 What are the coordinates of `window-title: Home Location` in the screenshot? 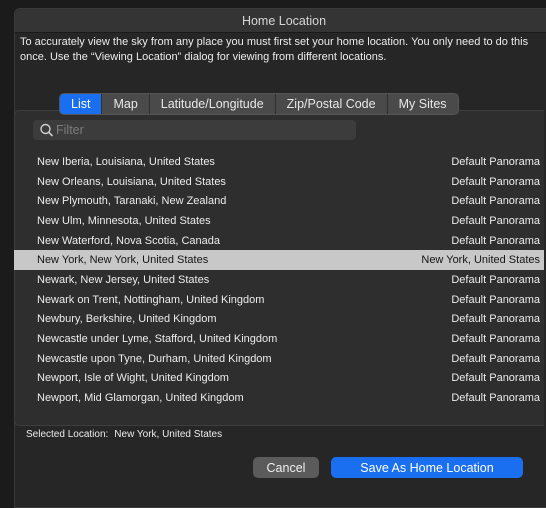 It's located at (284, 20).